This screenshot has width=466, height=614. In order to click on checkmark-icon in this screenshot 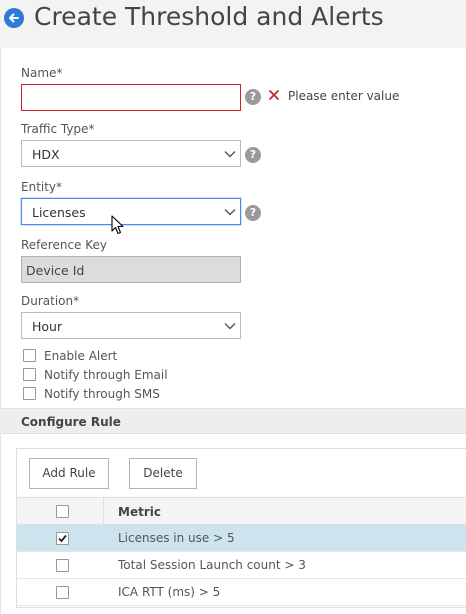, I will do `click(62, 538)`.